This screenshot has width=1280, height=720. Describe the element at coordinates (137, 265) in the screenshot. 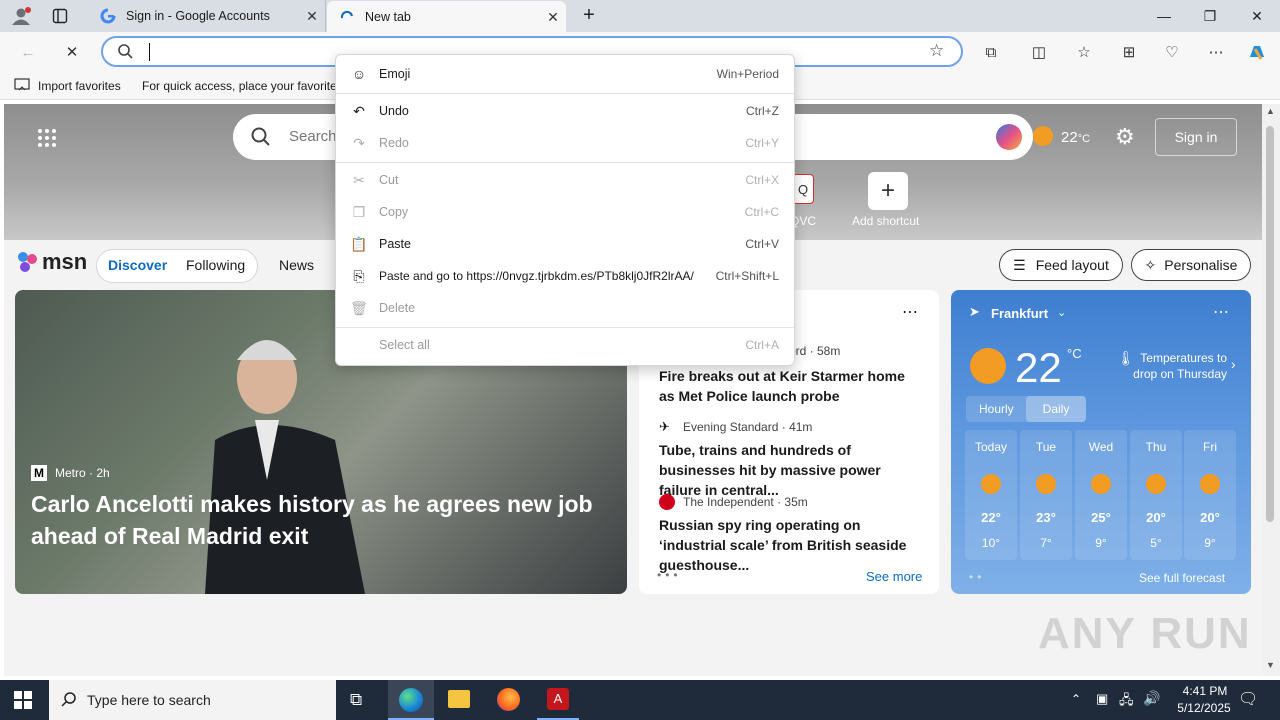

I see `tab-discover: Discover` at that location.